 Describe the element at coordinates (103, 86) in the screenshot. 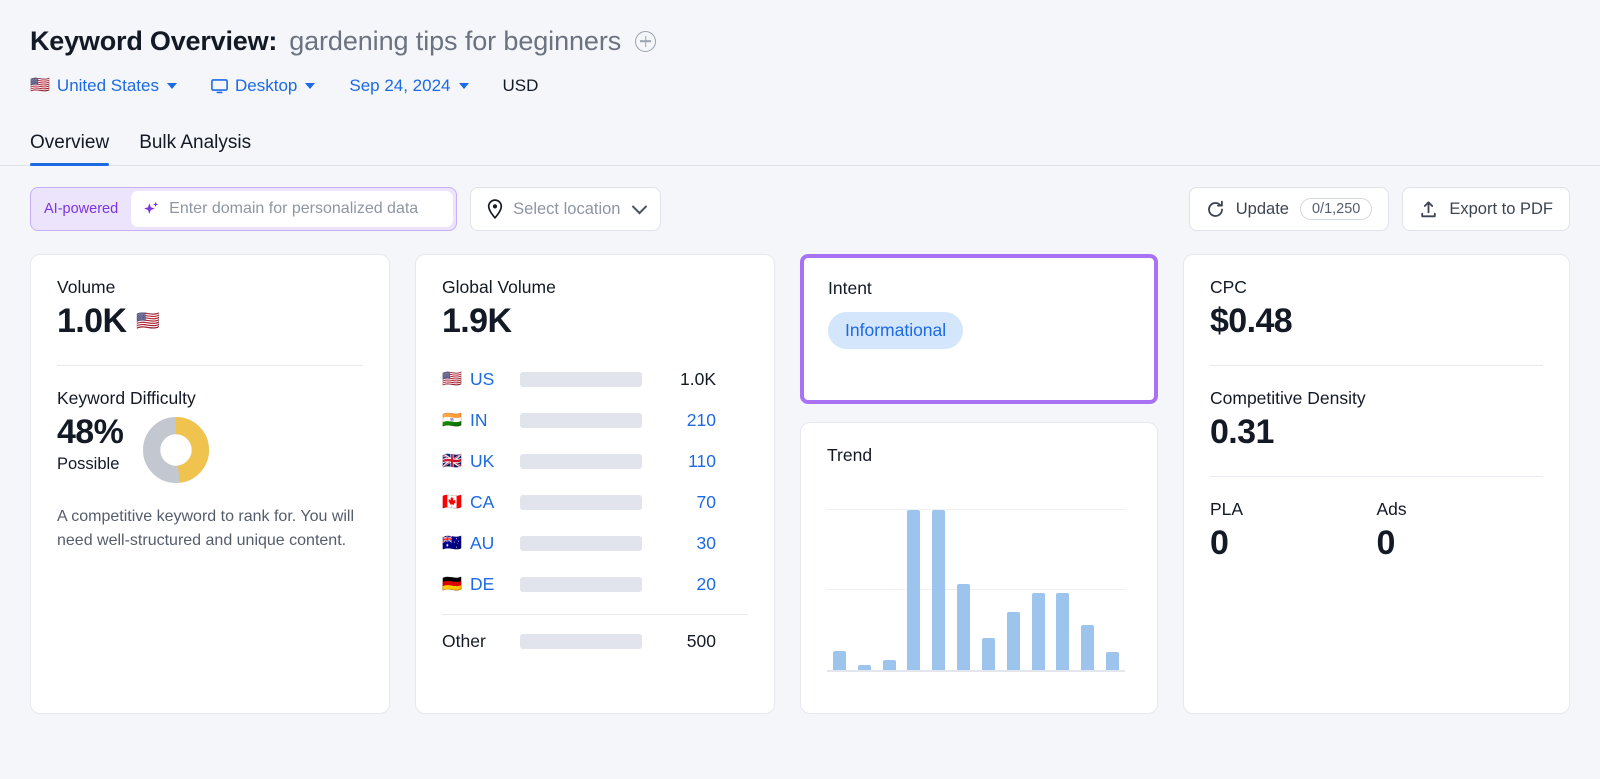

I see `country-selector: 🇺🇸 United States` at that location.